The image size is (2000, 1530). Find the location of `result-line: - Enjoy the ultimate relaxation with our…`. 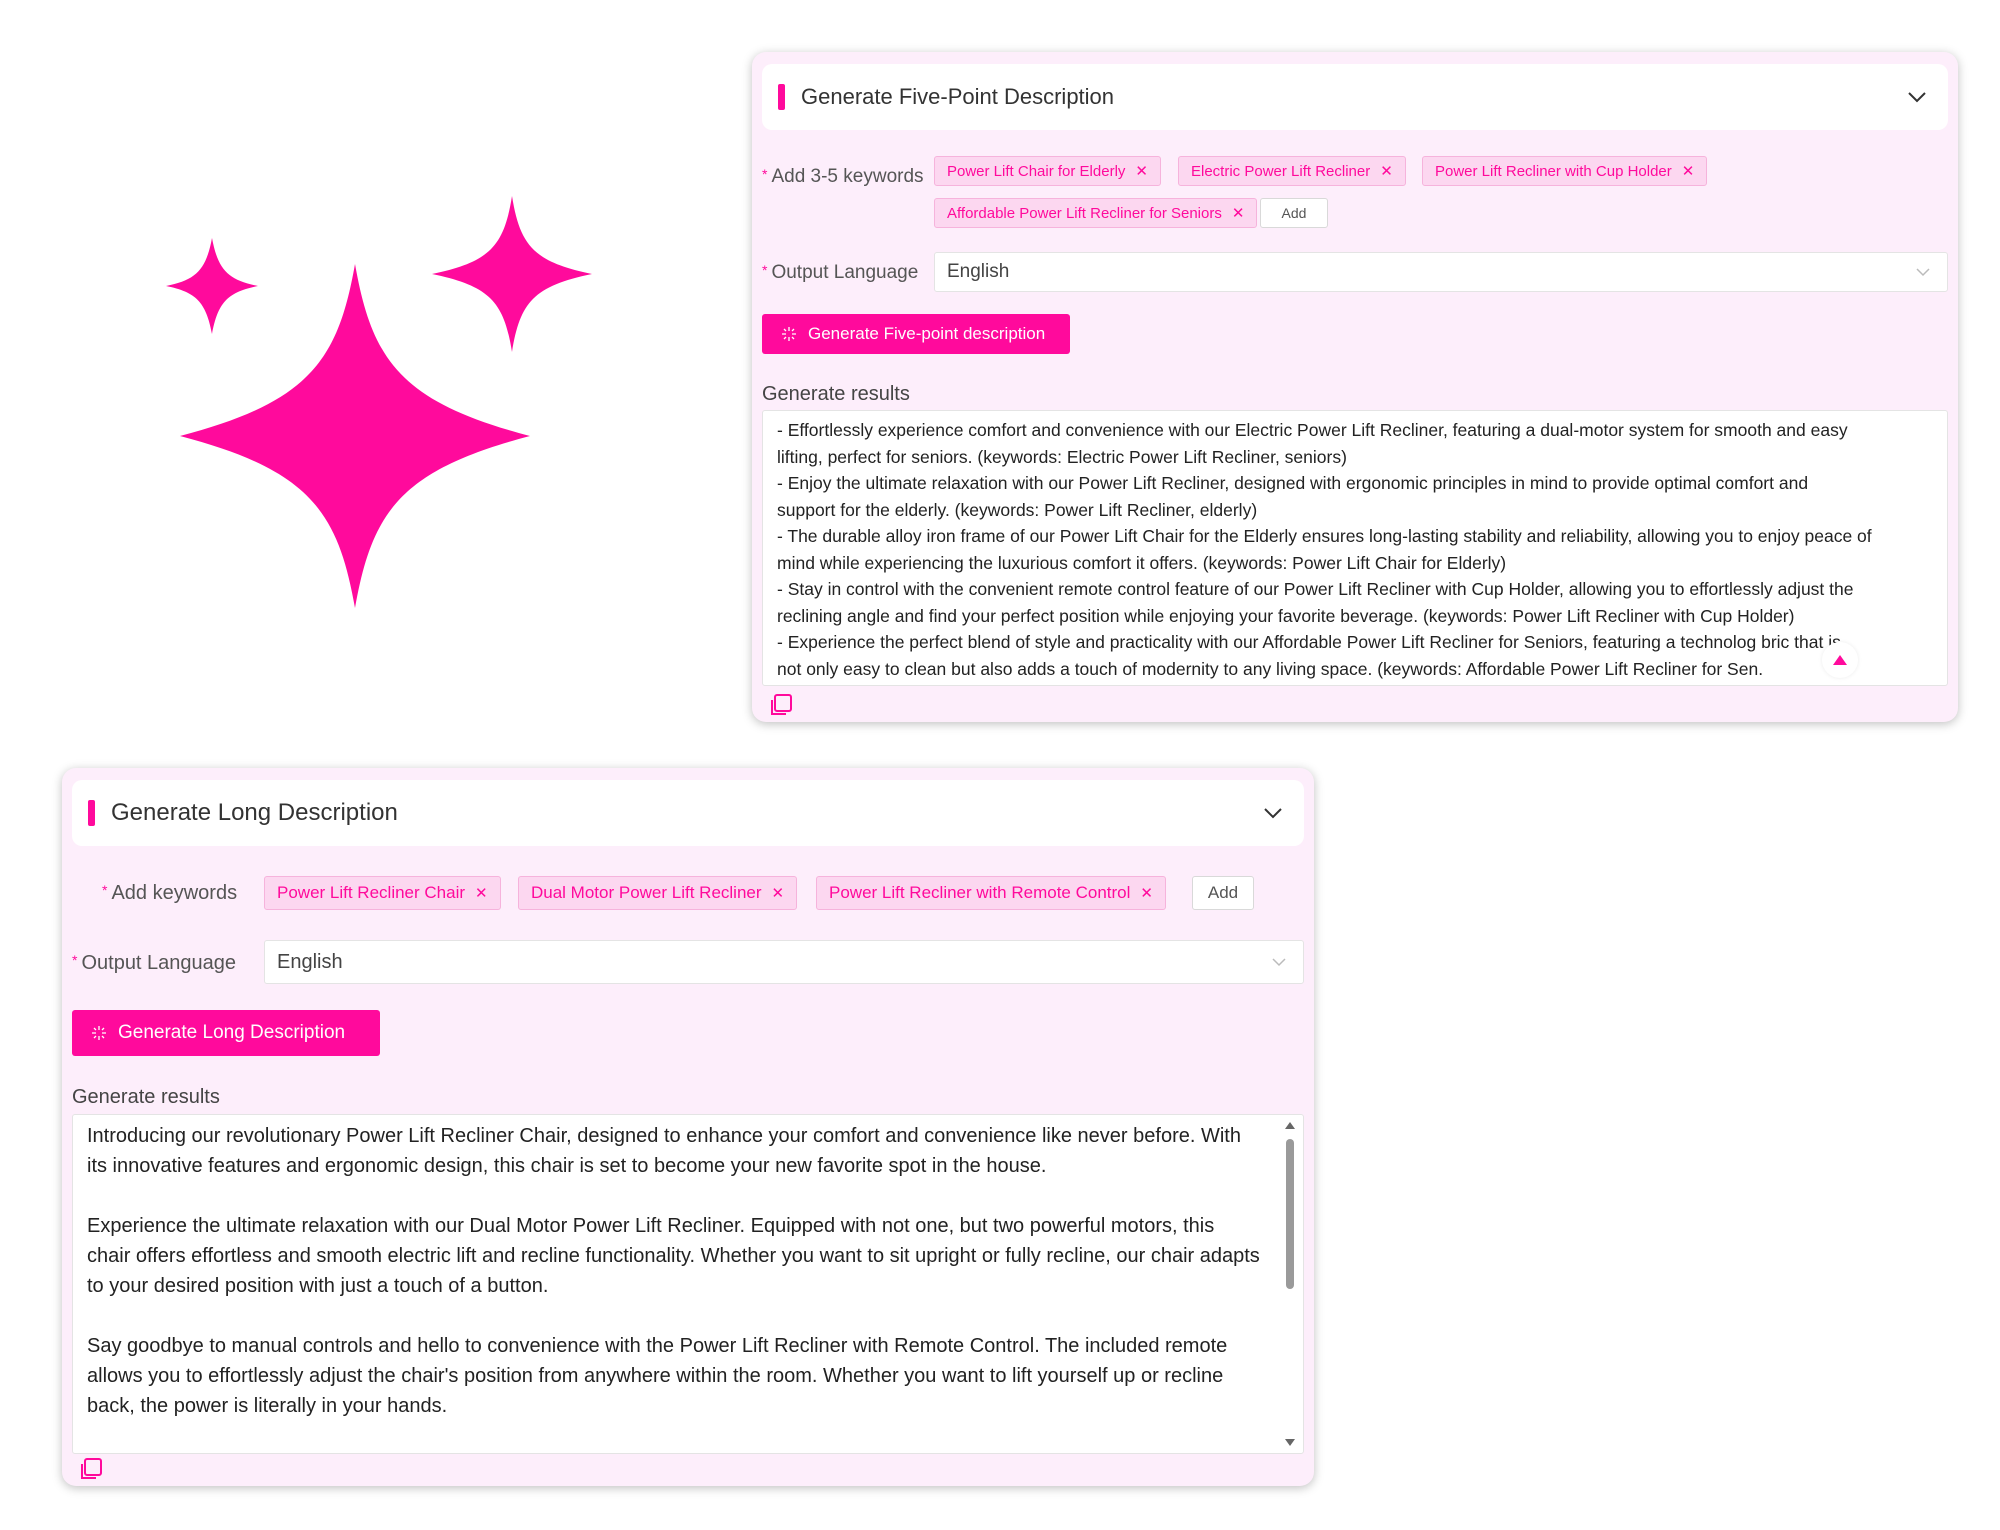

result-line: - Enjoy the ultimate relaxation with our… is located at coordinates (1293, 483).